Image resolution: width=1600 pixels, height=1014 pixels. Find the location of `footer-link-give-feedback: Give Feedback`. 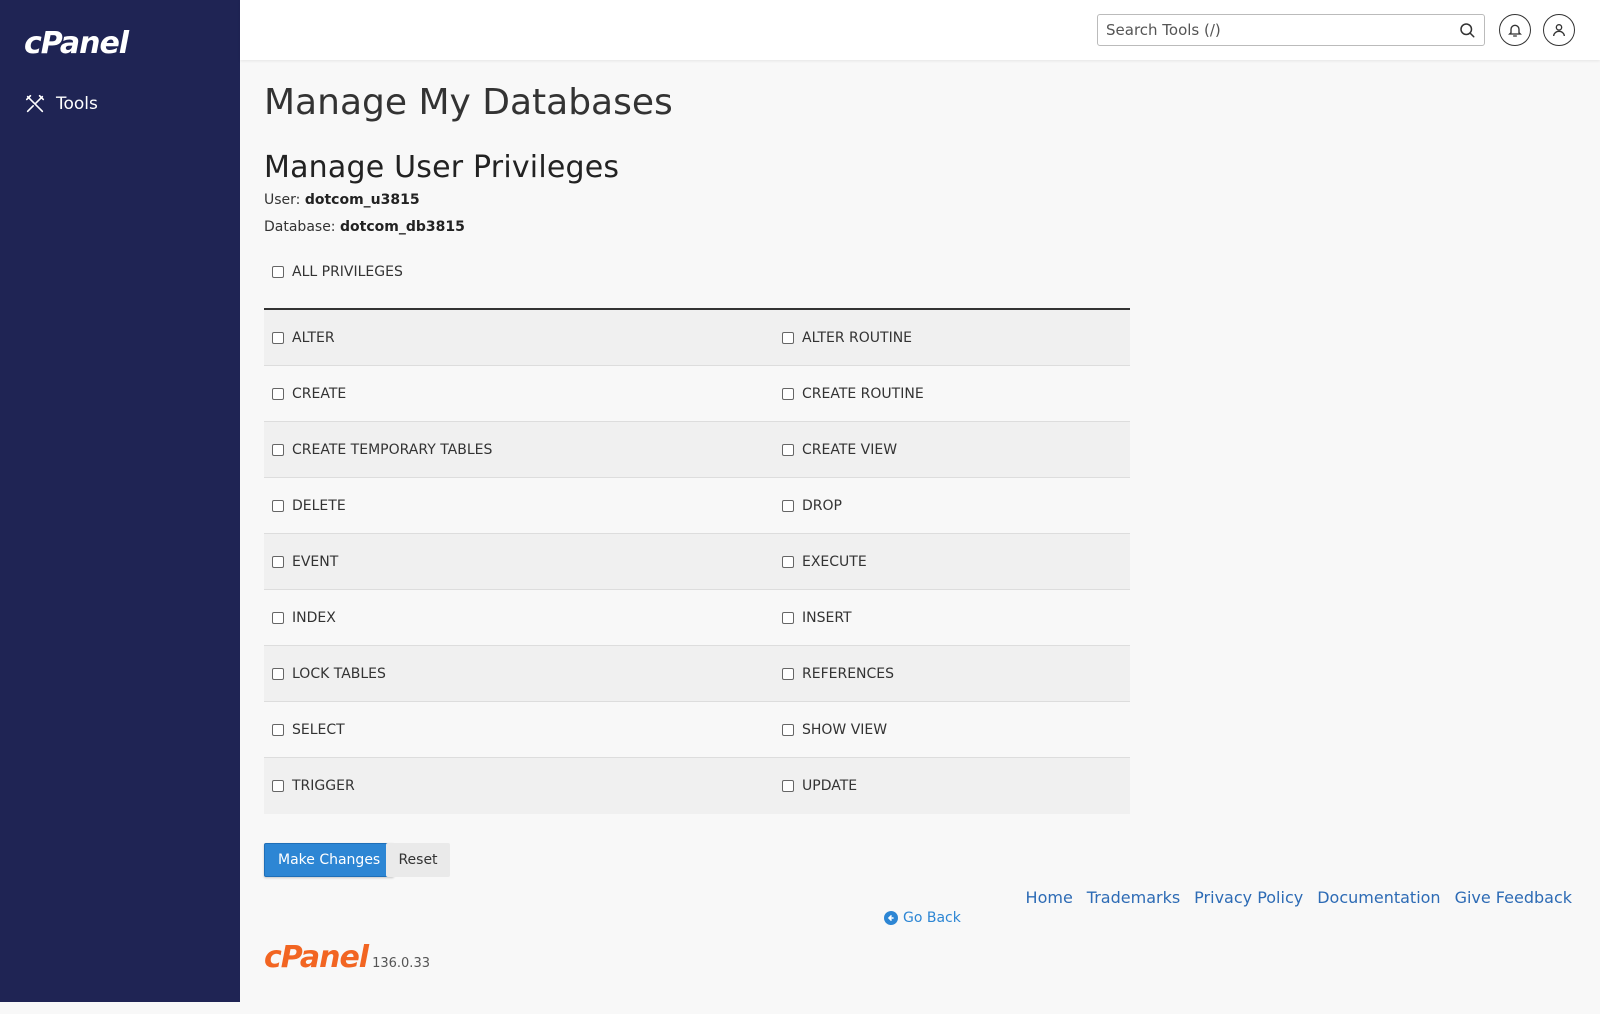

footer-link-give-feedback: Give Feedback is located at coordinates (1513, 897).